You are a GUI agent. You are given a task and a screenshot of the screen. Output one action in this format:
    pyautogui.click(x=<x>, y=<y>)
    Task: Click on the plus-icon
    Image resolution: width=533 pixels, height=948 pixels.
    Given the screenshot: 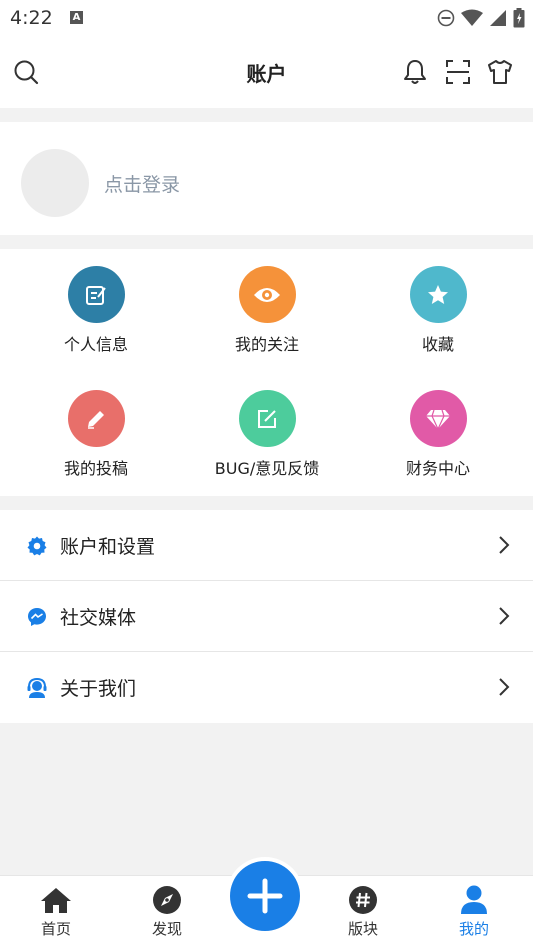 What is the action you would take?
    pyautogui.click(x=265, y=896)
    